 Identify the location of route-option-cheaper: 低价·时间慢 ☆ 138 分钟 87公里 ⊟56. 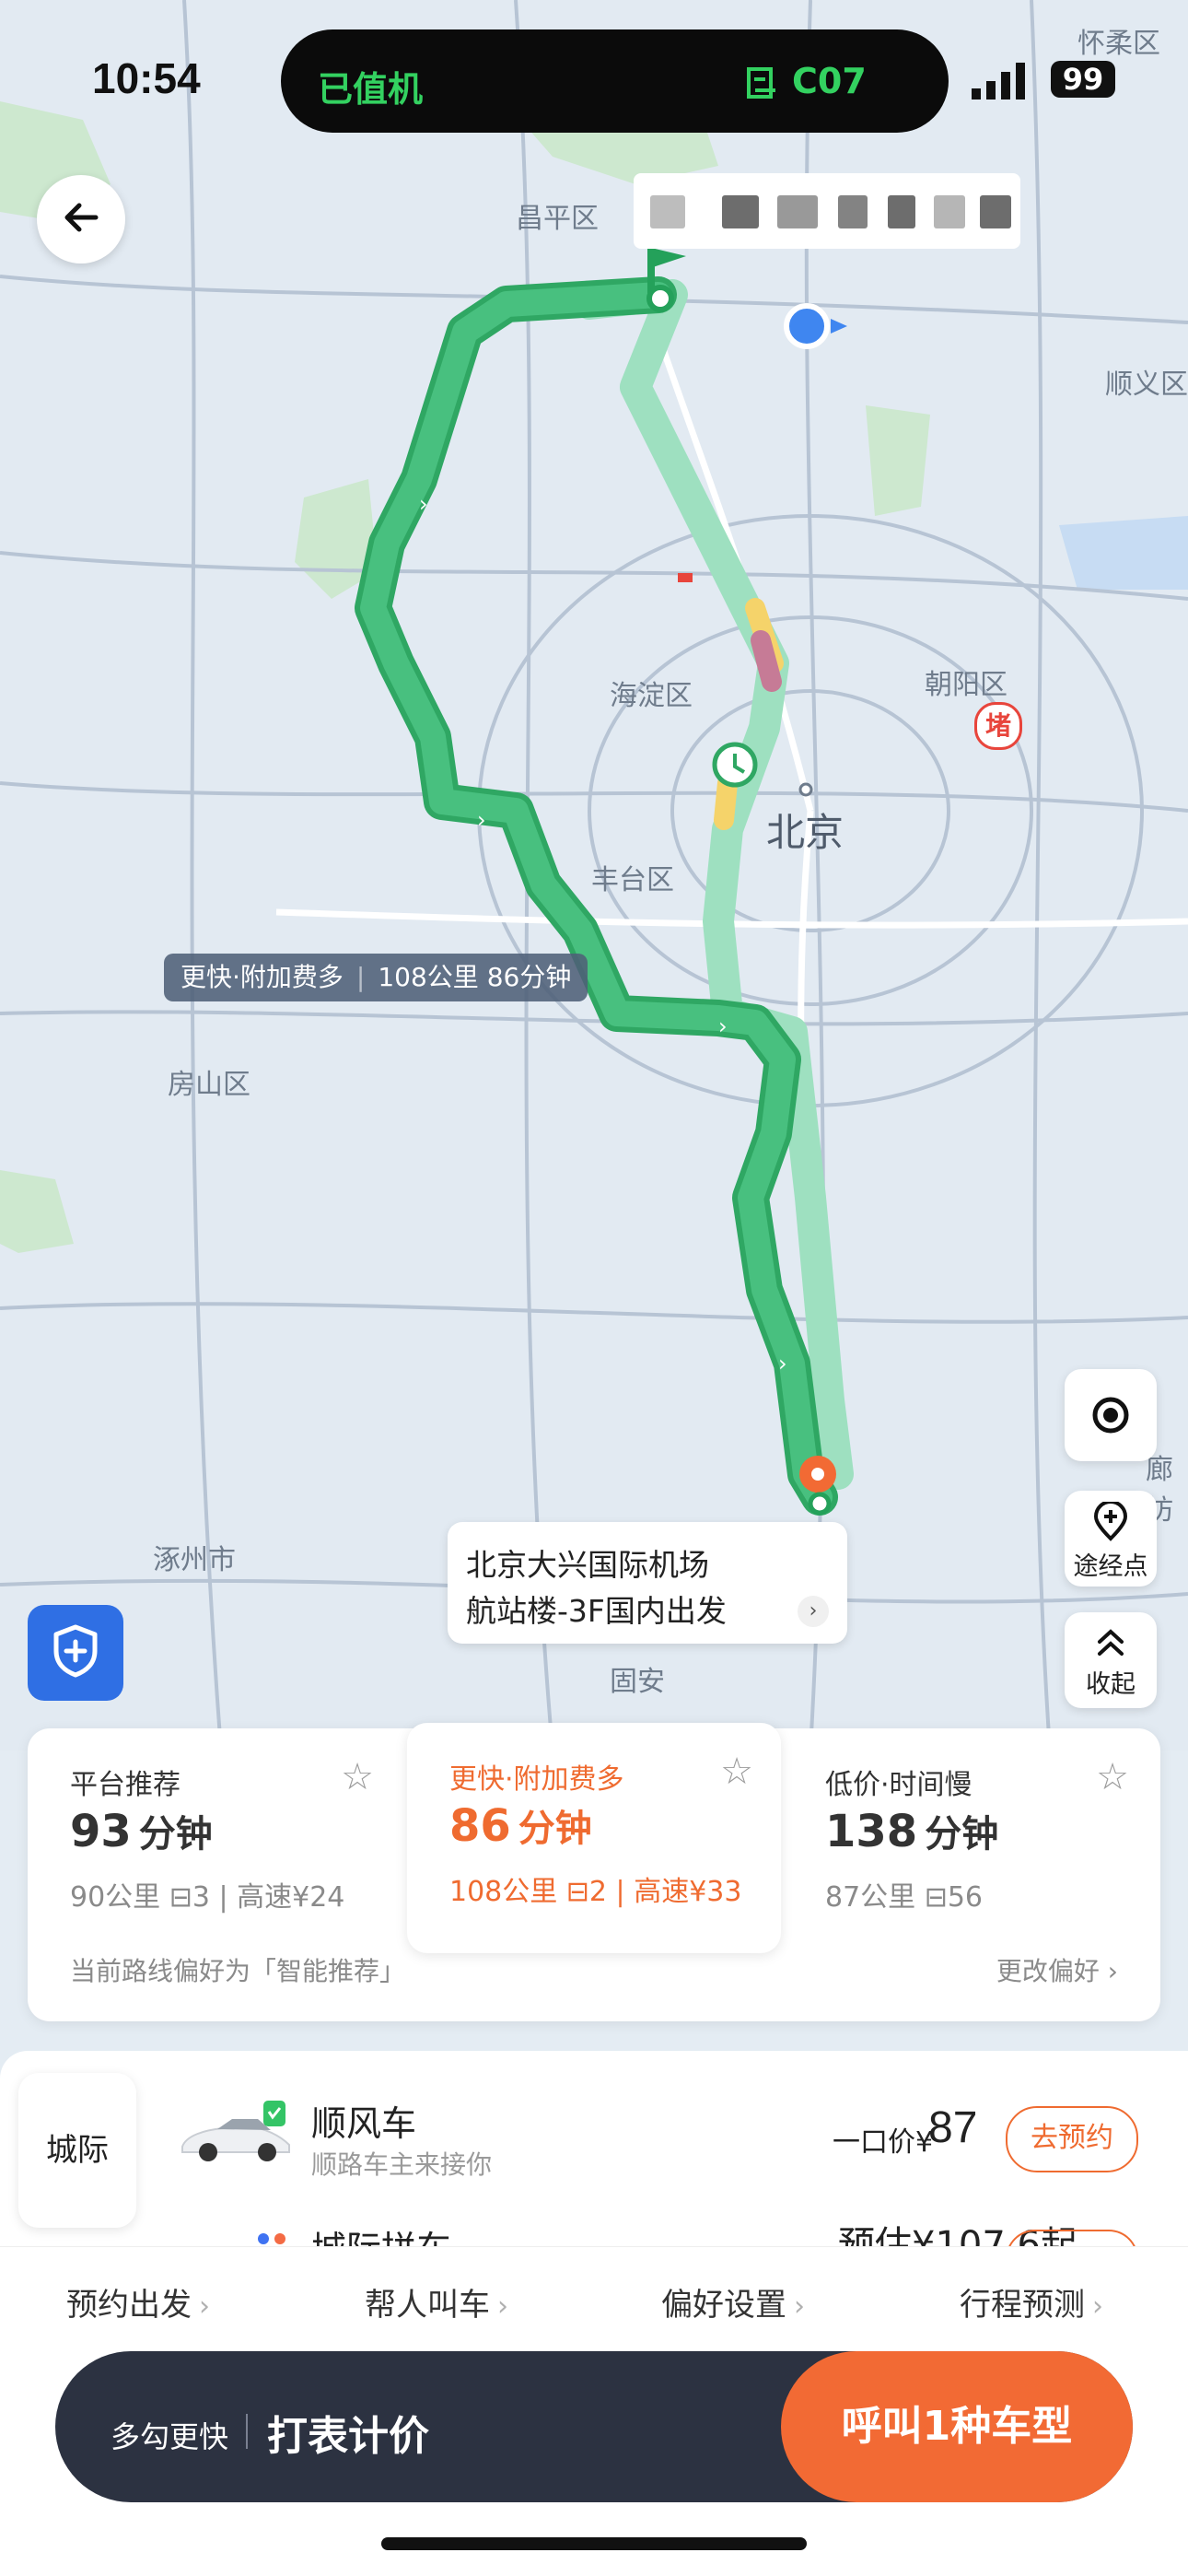
(970, 1839).